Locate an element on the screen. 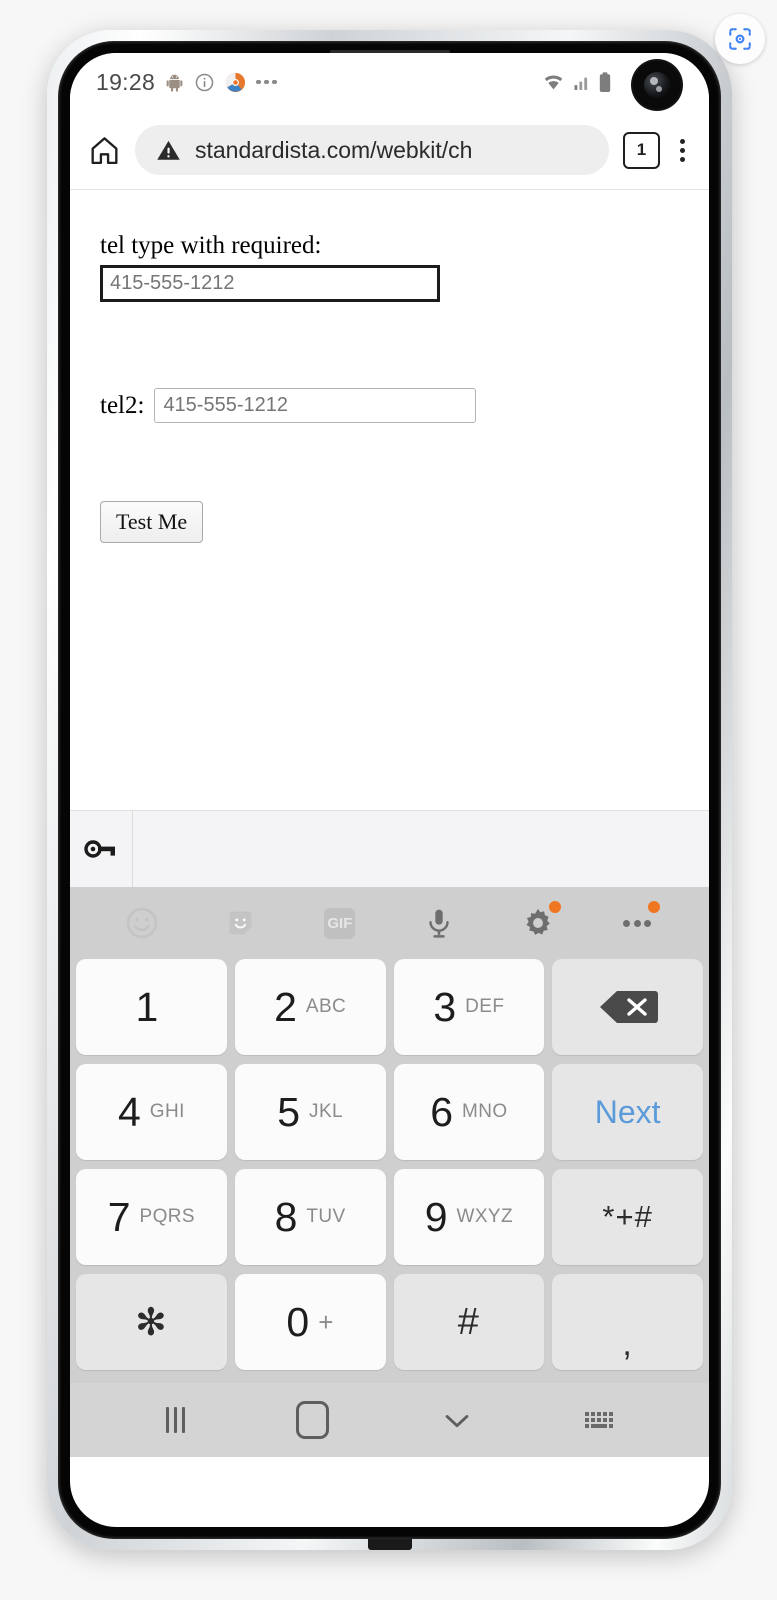 This screenshot has height=1600, width=777. key-7: 7 PQRS is located at coordinates (151, 1217).